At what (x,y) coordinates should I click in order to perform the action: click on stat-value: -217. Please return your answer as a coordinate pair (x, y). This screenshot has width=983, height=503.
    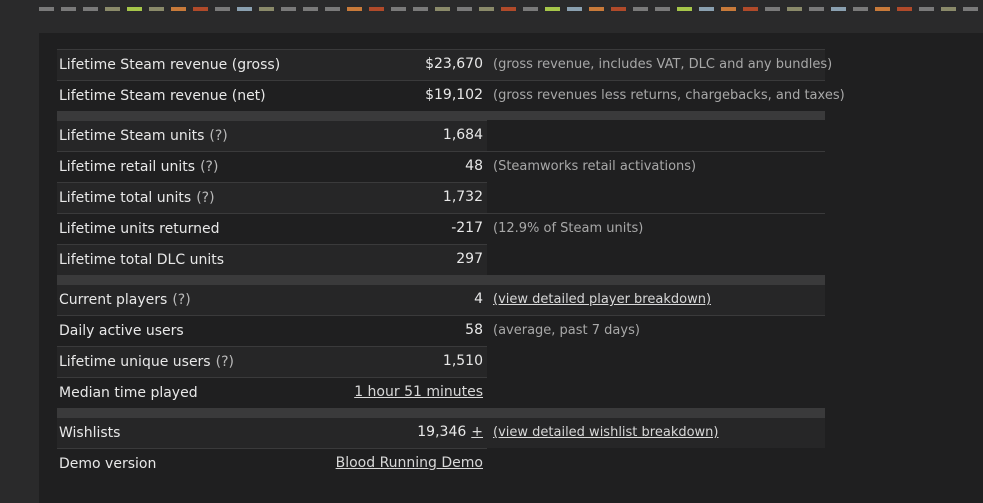
    Looking at the image, I should click on (467, 228).